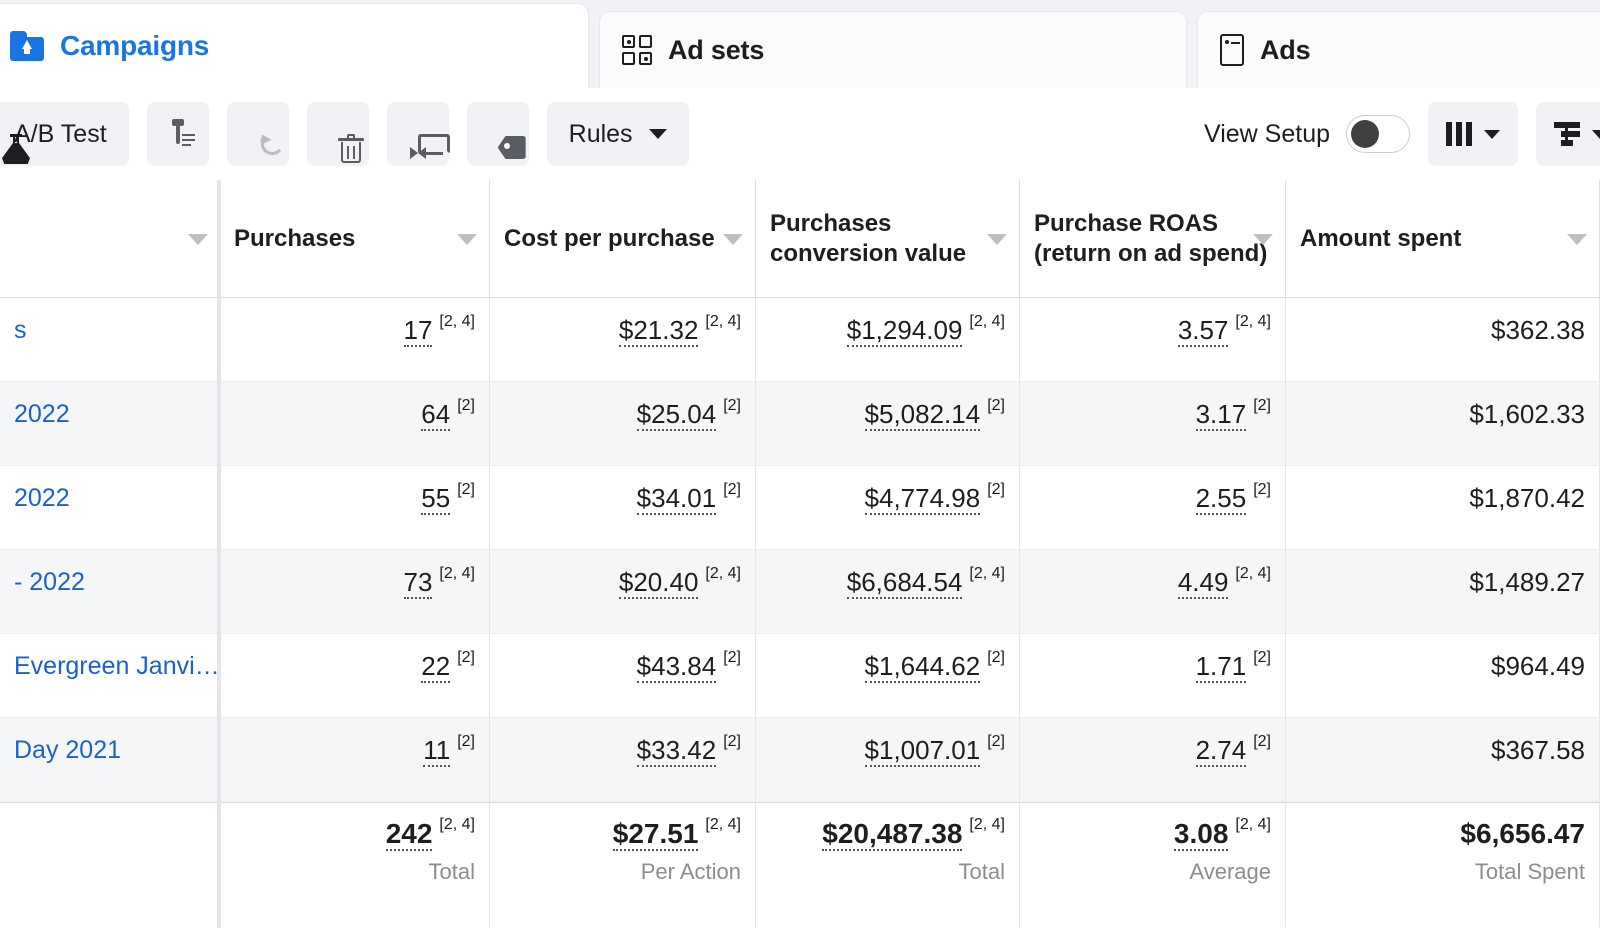 Image resolution: width=1600 pixels, height=928 pixels. What do you see at coordinates (20, 330) in the screenshot?
I see `campaign-name-link: s` at bounding box center [20, 330].